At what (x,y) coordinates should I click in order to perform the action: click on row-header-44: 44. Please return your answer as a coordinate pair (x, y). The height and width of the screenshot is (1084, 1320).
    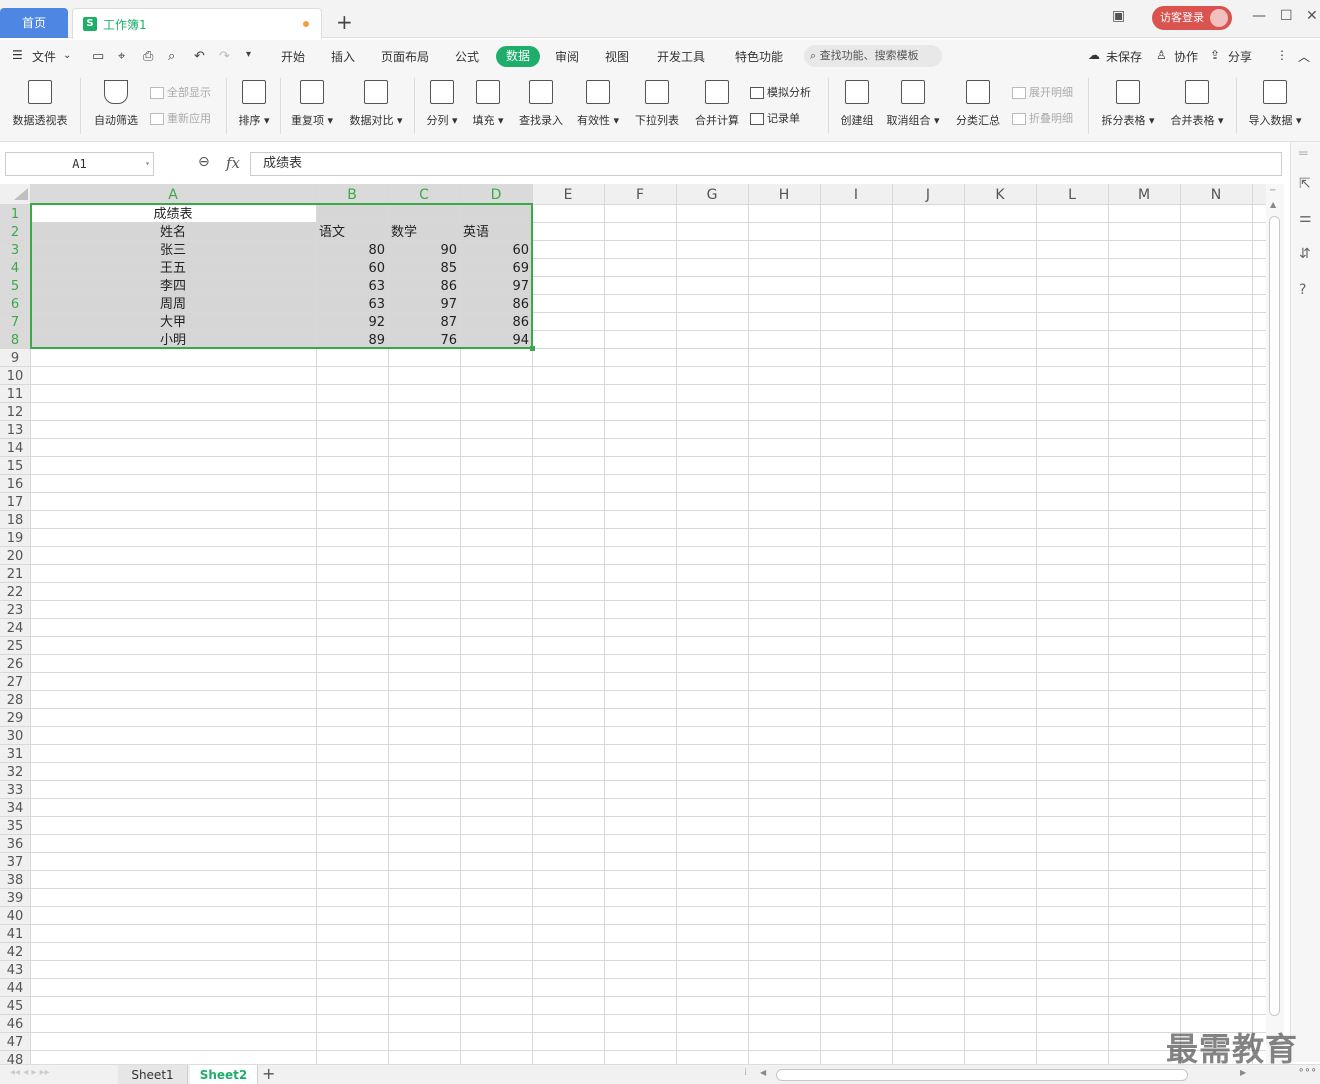
    Looking at the image, I should click on (15, 988).